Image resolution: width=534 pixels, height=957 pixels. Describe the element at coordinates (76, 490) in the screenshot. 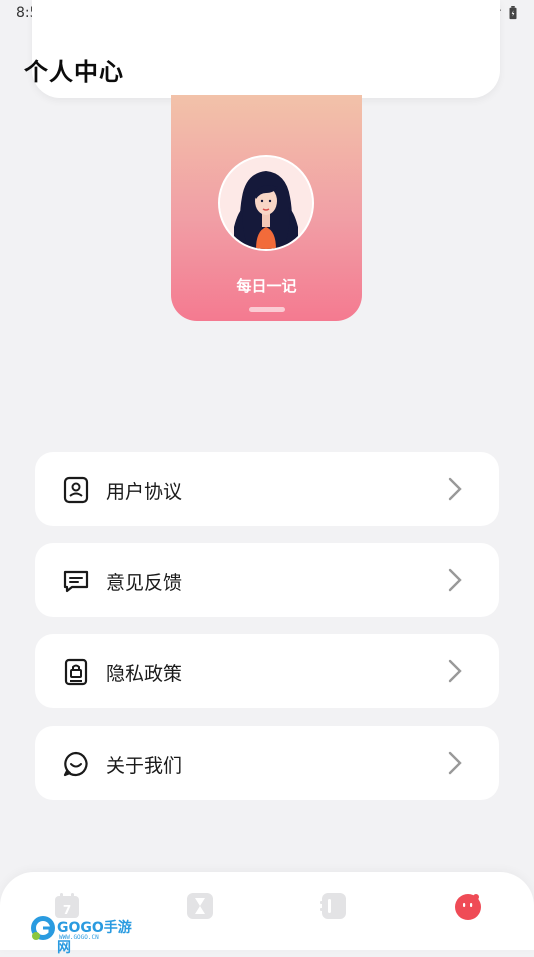

I see `user-agreement-icon` at that location.